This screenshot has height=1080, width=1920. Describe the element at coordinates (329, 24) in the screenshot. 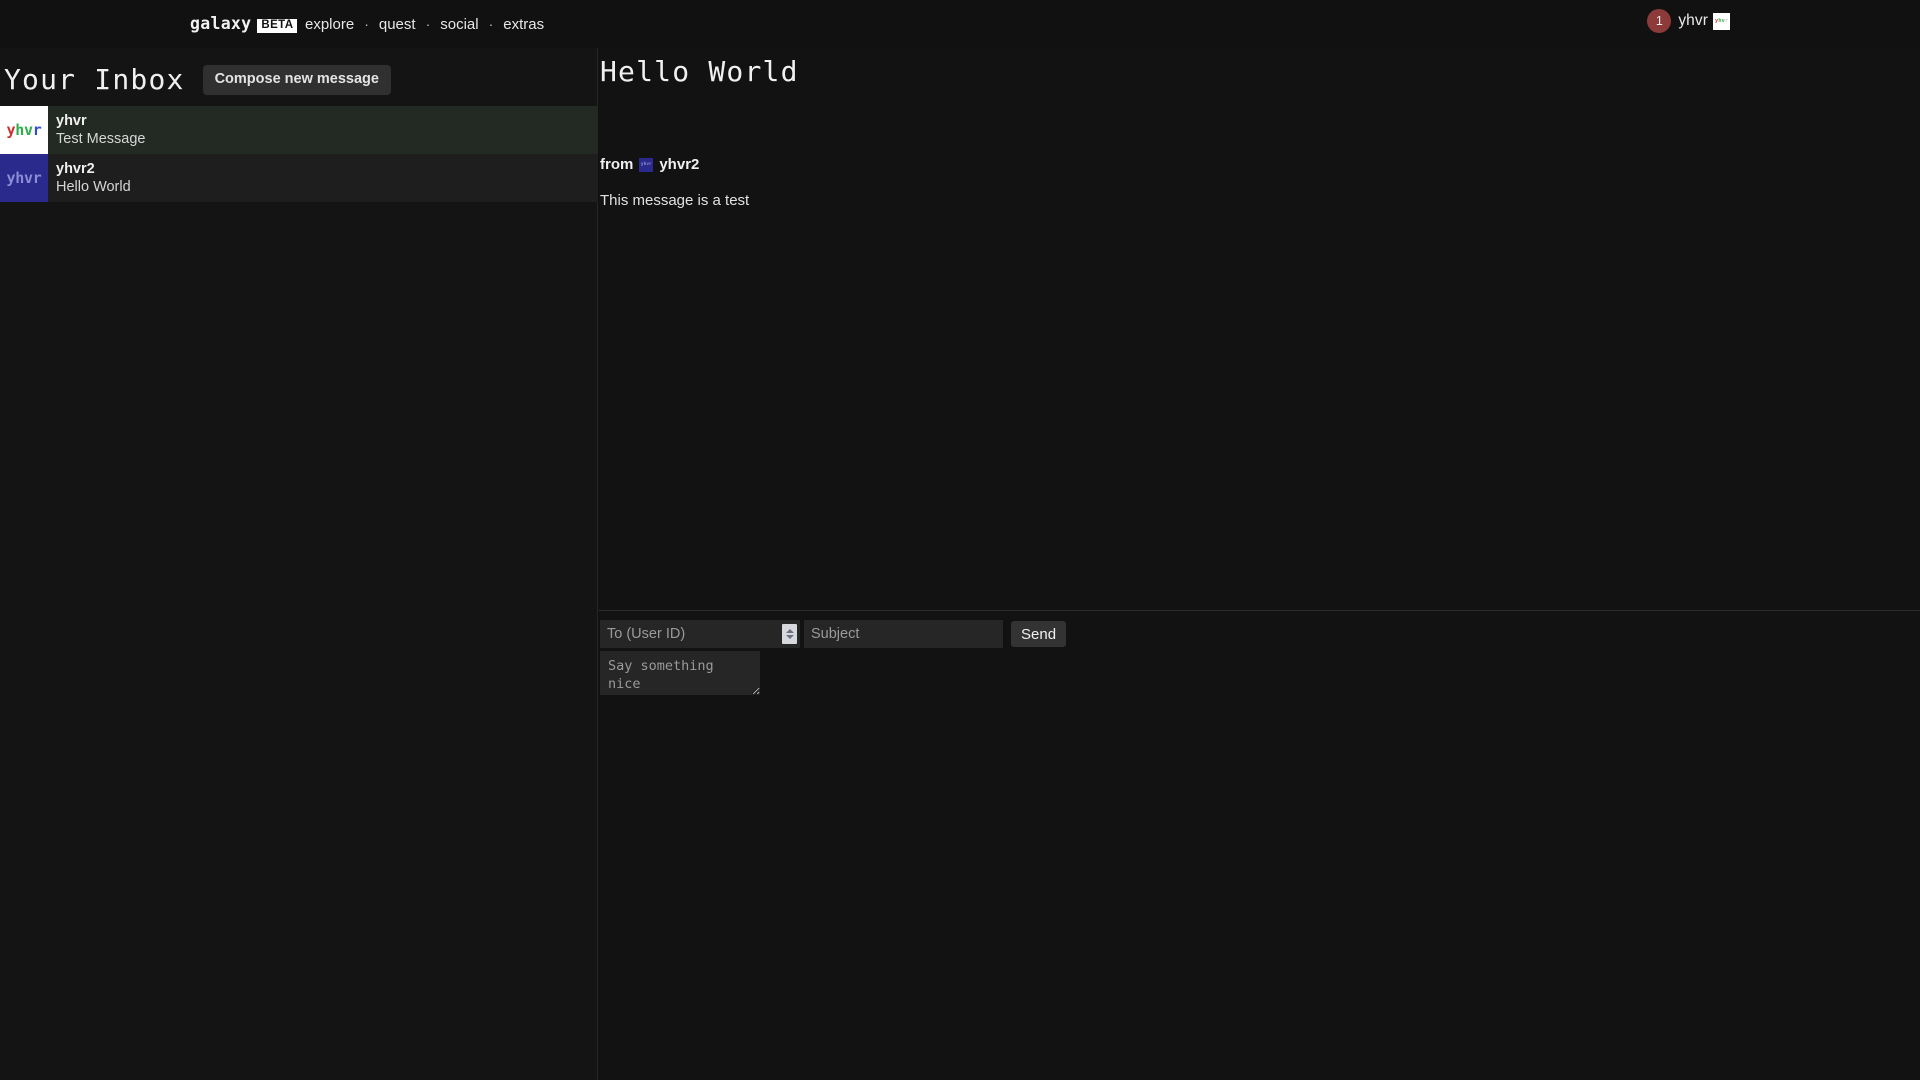

I see `nav-link-explore: explore` at that location.